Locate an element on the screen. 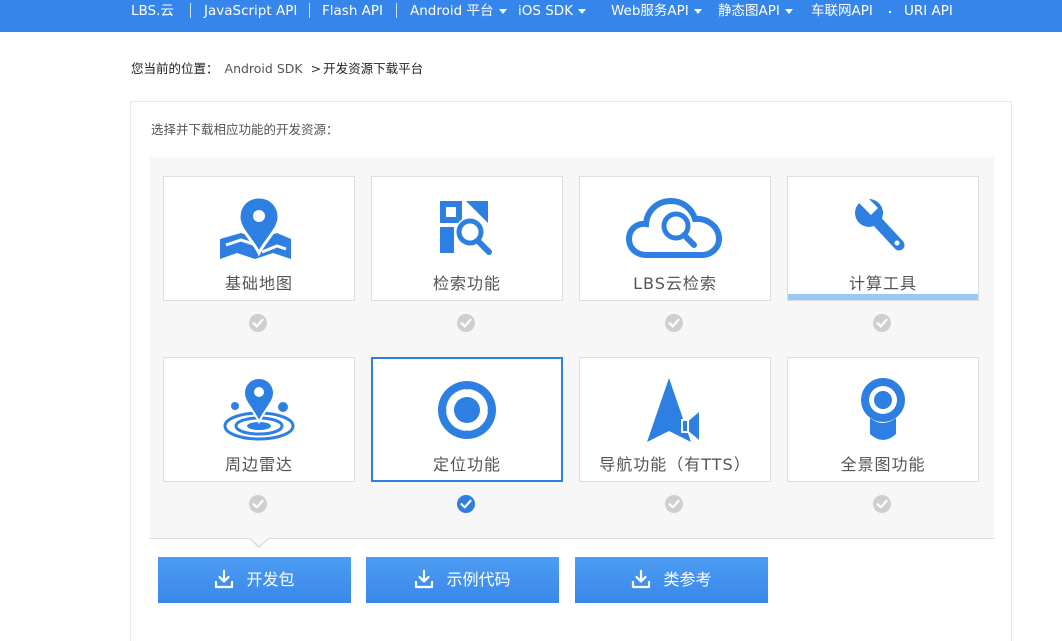 The height and width of the screenshot is (641, 1062). nav-item-lbs-cloud: LBS.云 is located at coordinates (152, 11).